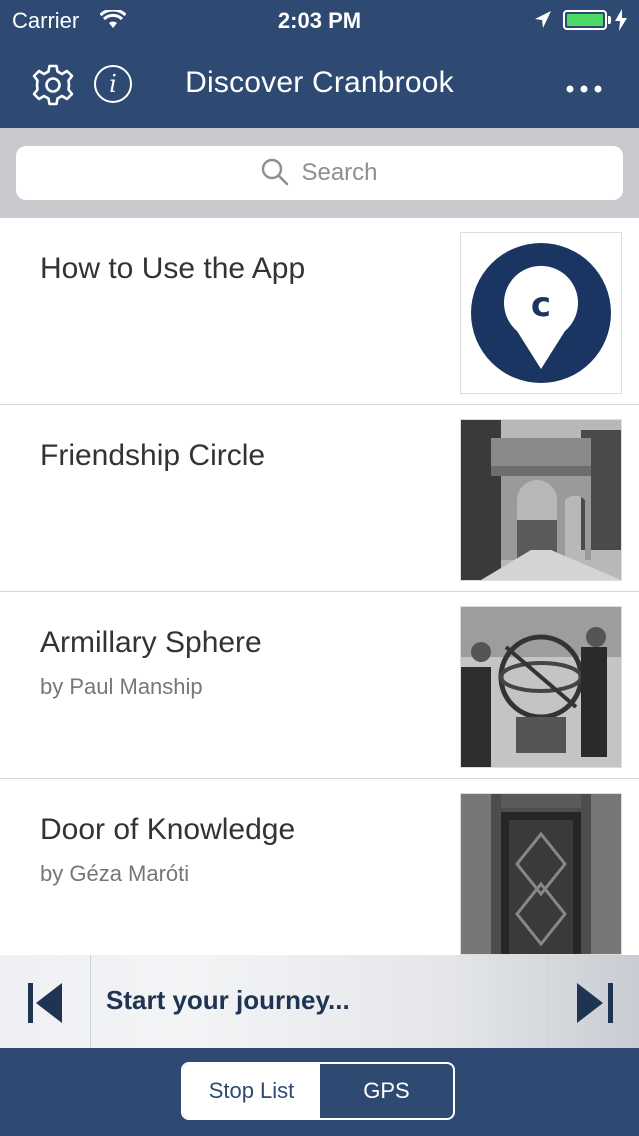 Image resolution: width=639 pixels, height=1136 pixels. I want to click on stop-name: Friendship Circle, so click(153, 455).